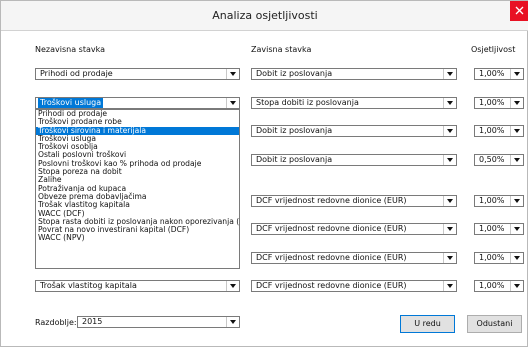  What do you see at coordinates (354, 131) in the screenshot?
I see `dependent-select-3: Dobit iz poslovanja` at bounding box center [354, 131].